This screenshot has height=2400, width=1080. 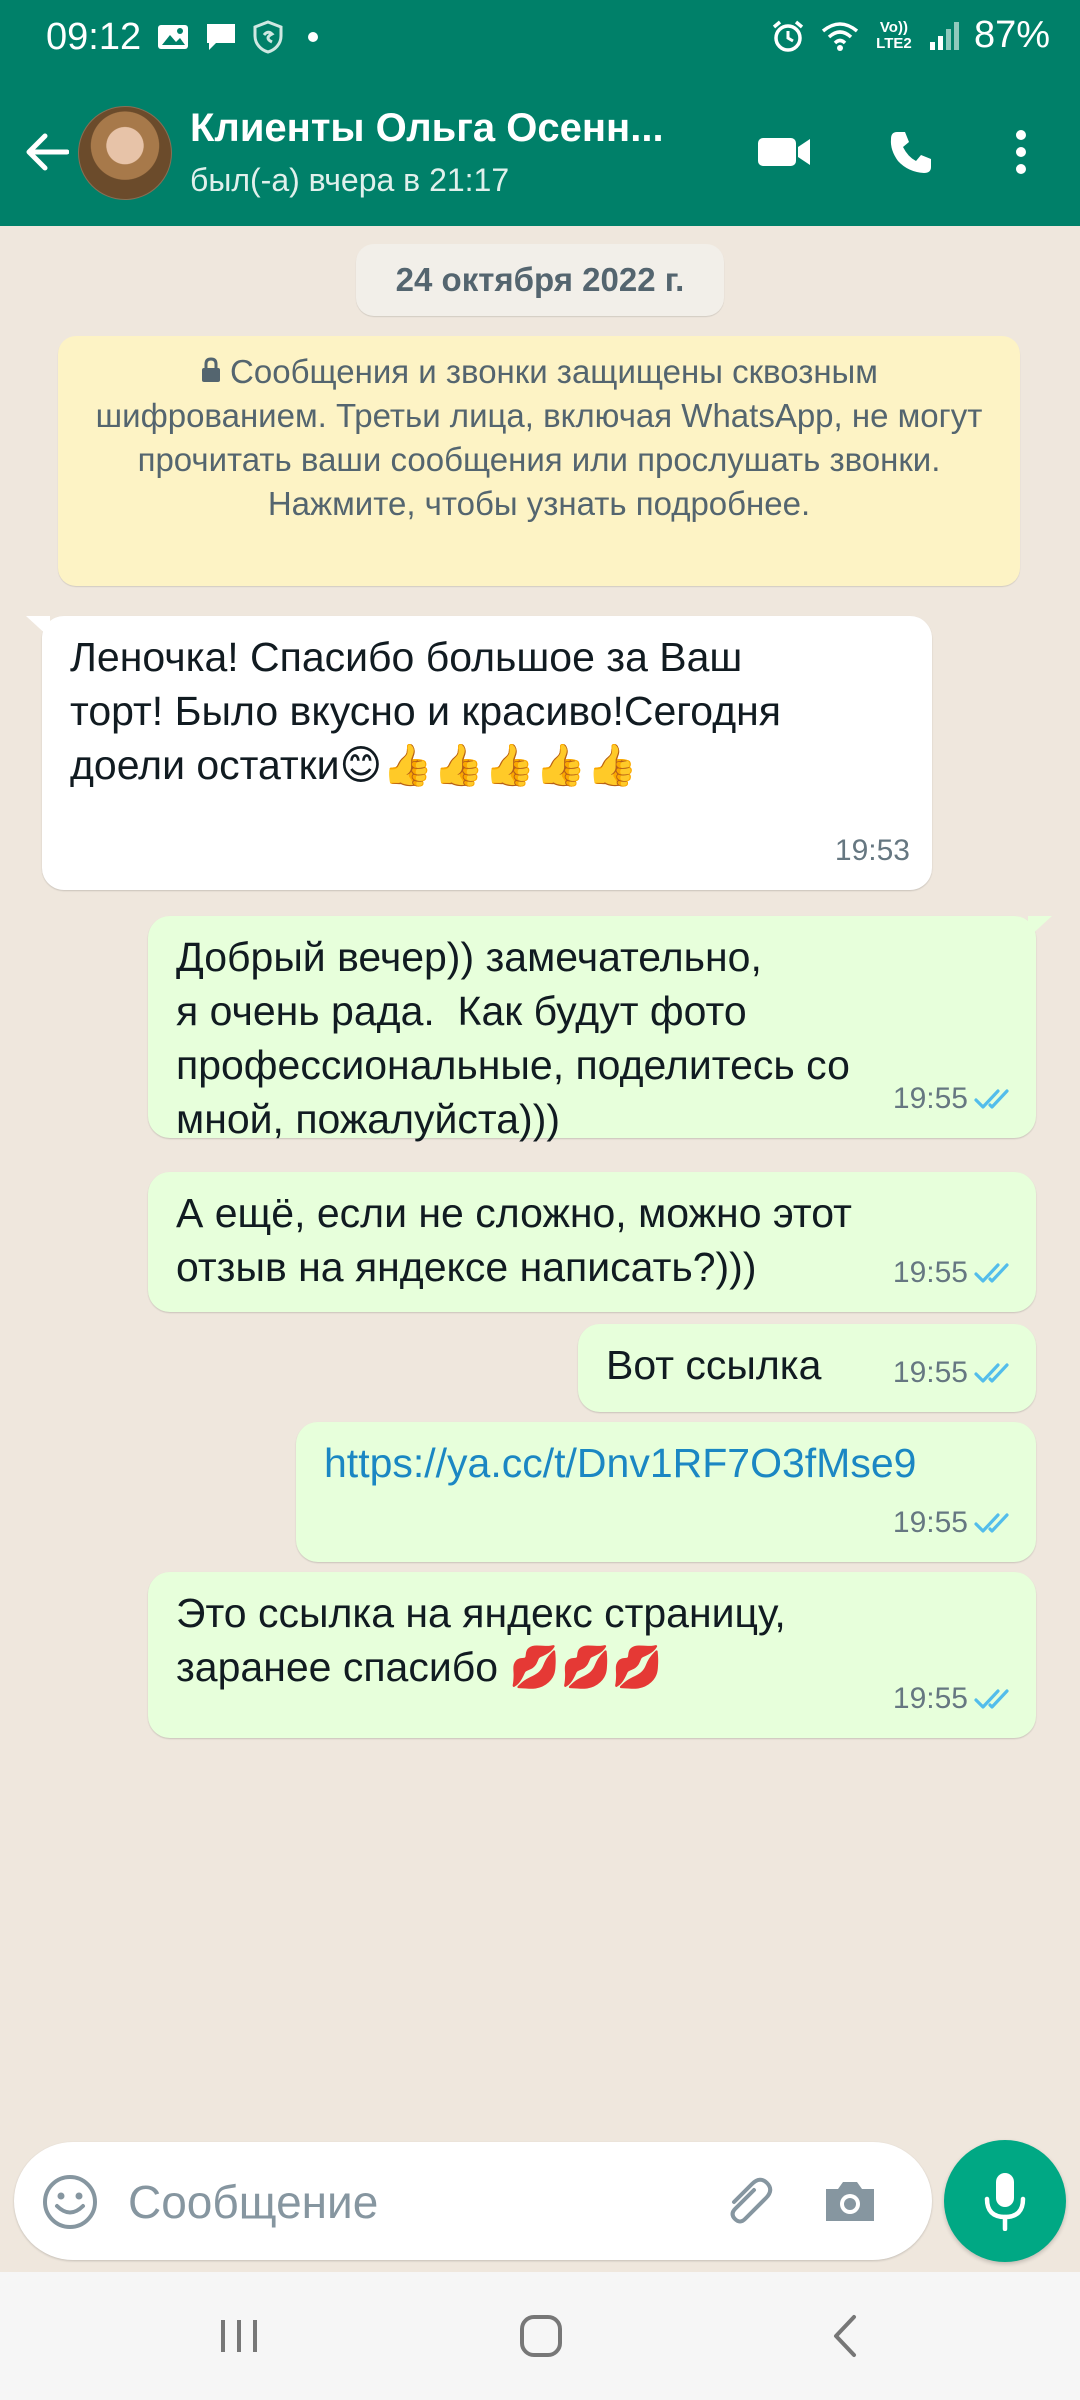 I want to click on emoji-icon, so click(x=70, y=2202).